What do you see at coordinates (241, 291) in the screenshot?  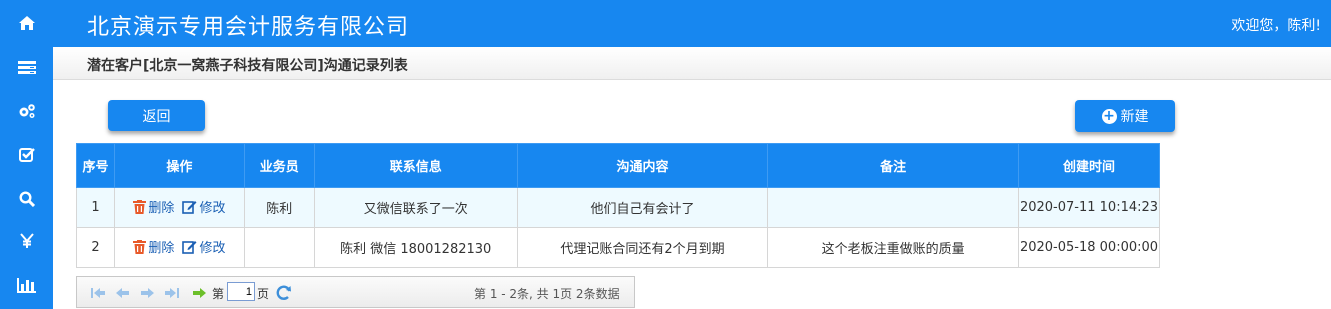 I see `page-number-input` at bounding box center [241, 291].